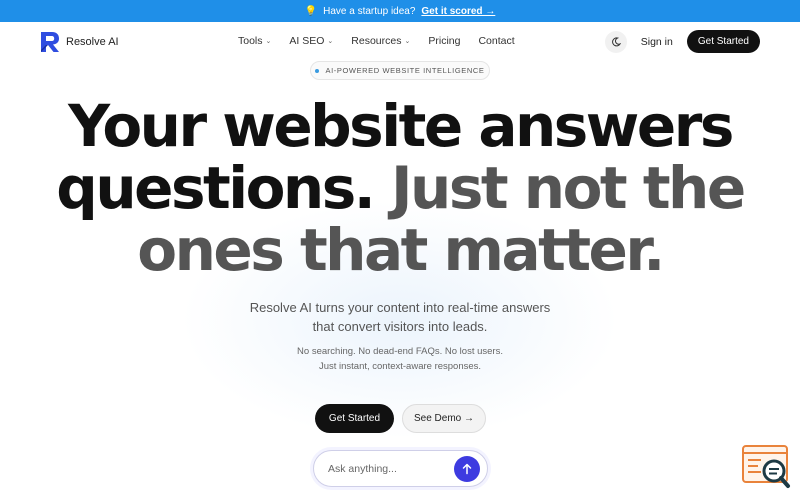  What do you see at coordinates (568, 188) in the screenshot?
I see `hero-line-2-grey: Just not the` at bounding box center [568, 188].